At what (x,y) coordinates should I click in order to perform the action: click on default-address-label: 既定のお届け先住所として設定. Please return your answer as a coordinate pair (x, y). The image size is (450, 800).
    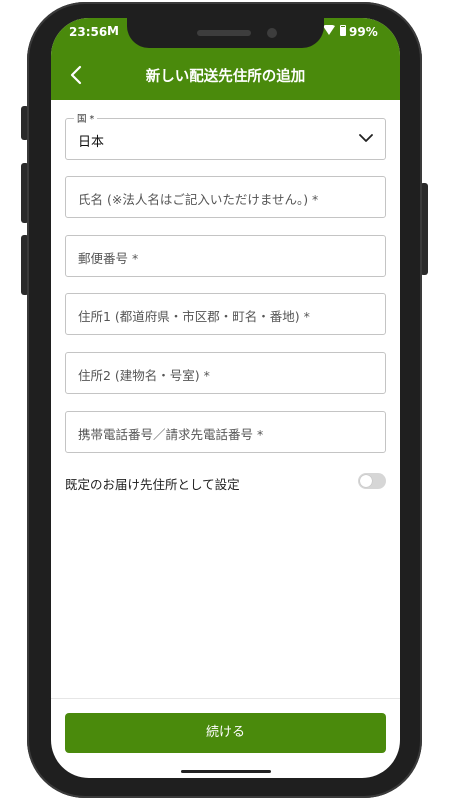
    Looking at the image, I should click on (152, 484).